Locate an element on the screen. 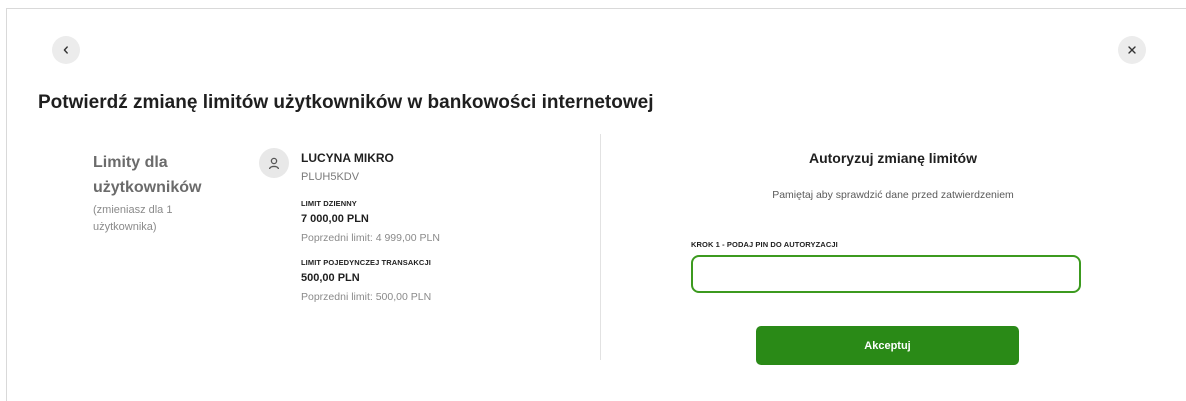 This screenshot has height=401, width=1186. avatar is located at coordinates (274, 163).